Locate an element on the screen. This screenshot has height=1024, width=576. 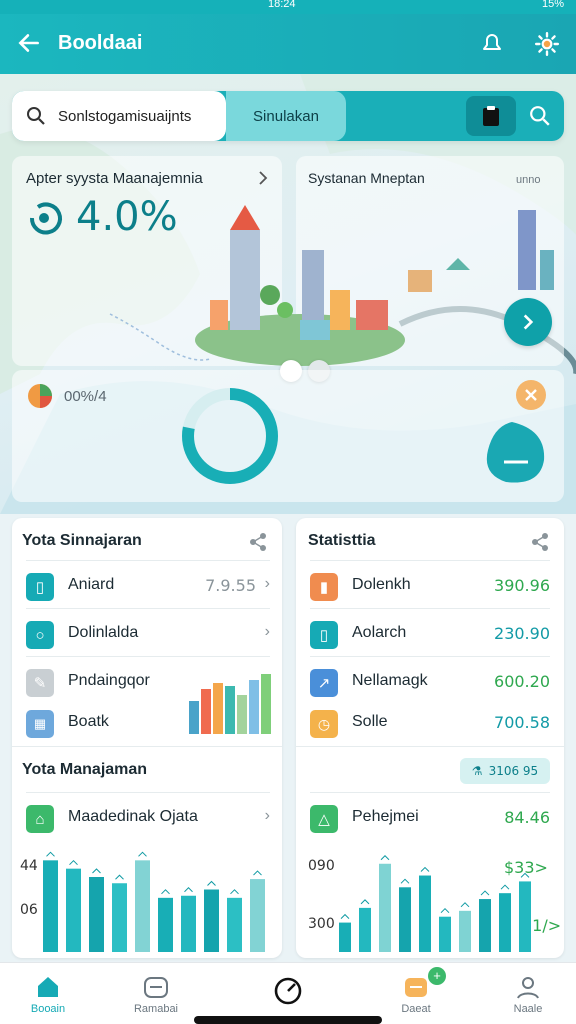
list-item: ▮ Dolenkh 390.96 is located at coordinates (430, 584).